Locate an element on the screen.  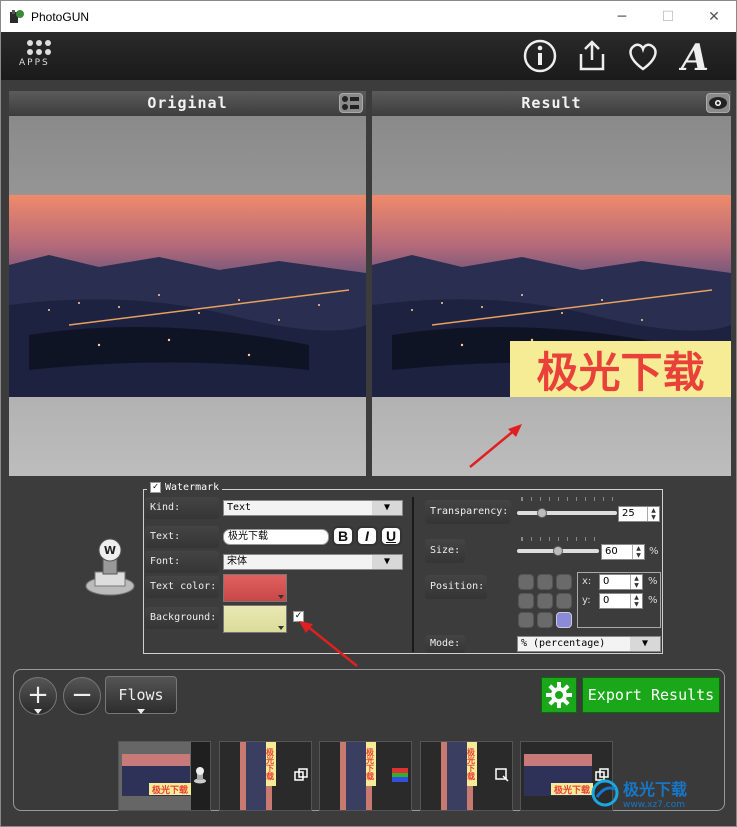
thumbnail-step-3: 极光下载 is located at coordinates (365, 776).